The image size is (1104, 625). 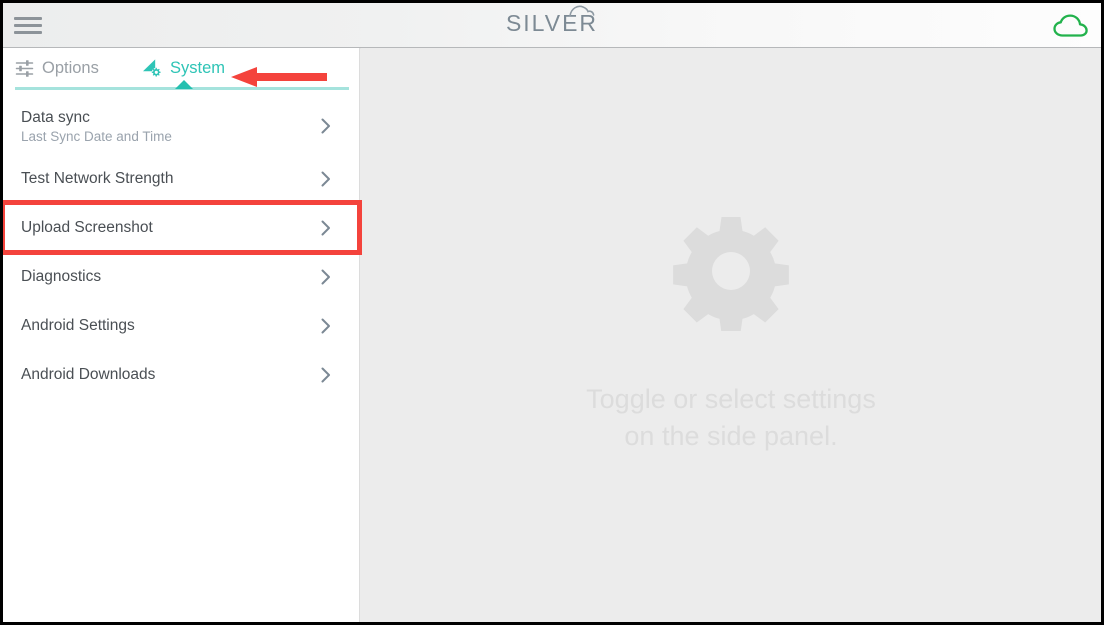 I want to click on gear-icon, so click(x=731, y=272).